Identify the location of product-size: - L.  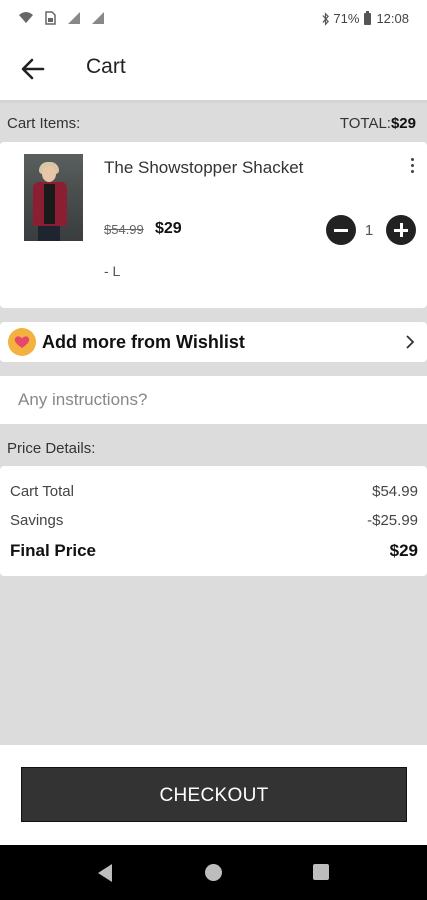
(112, 271).